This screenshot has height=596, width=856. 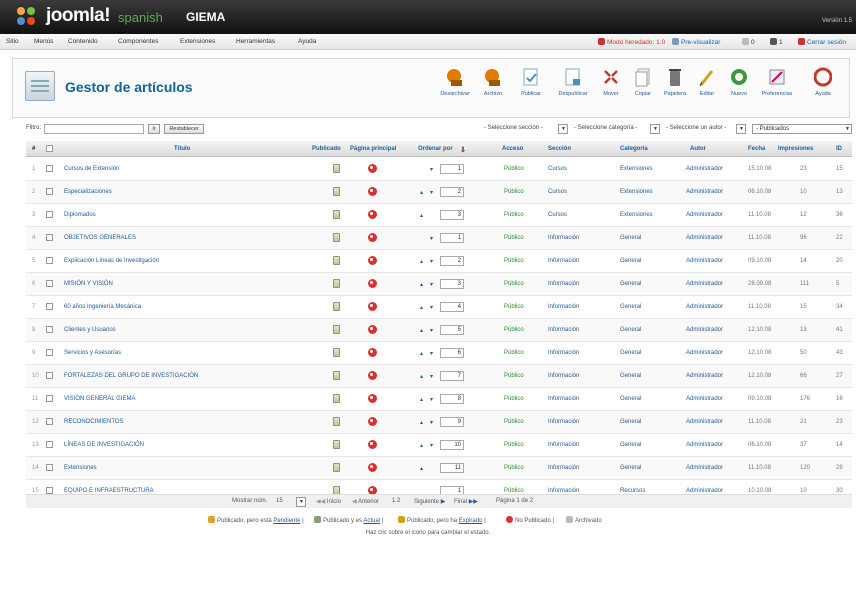 I want to click on menu-herramientas: Herramientas, so click(x=255, y=41).